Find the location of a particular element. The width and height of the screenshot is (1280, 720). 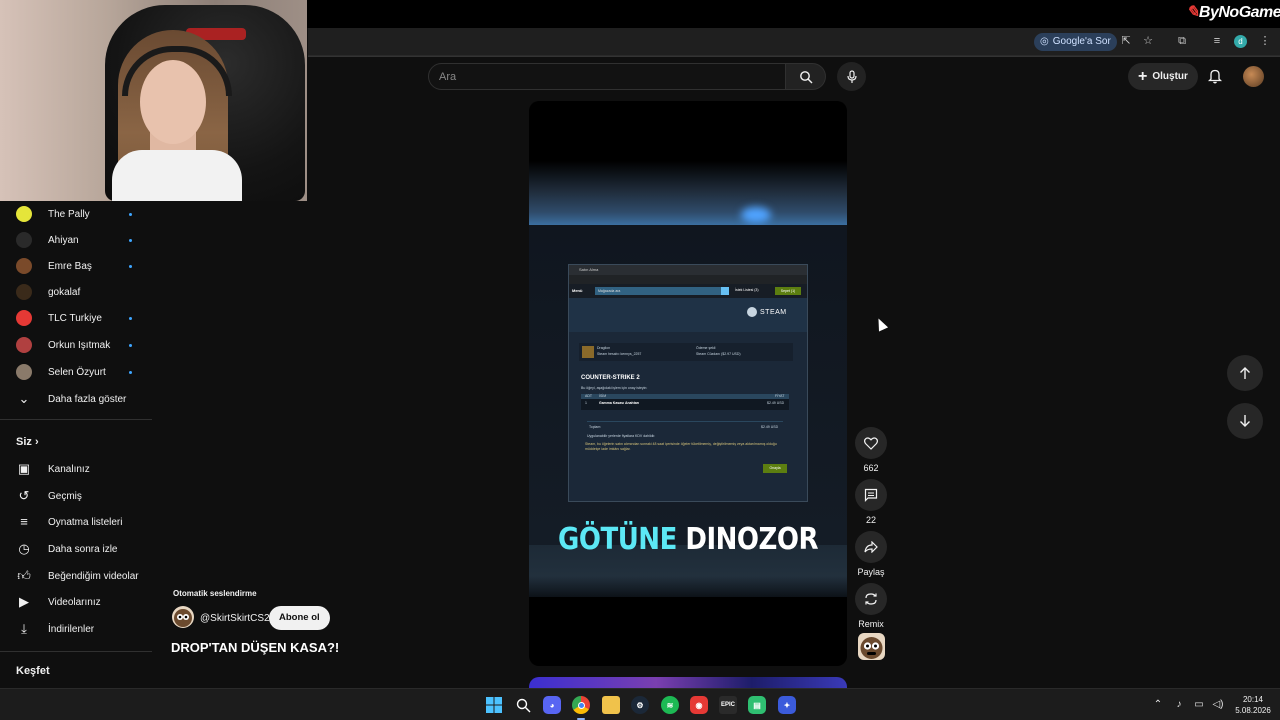

sidebar-item-the-pally: The Pally is located at coordinates (77, 214).